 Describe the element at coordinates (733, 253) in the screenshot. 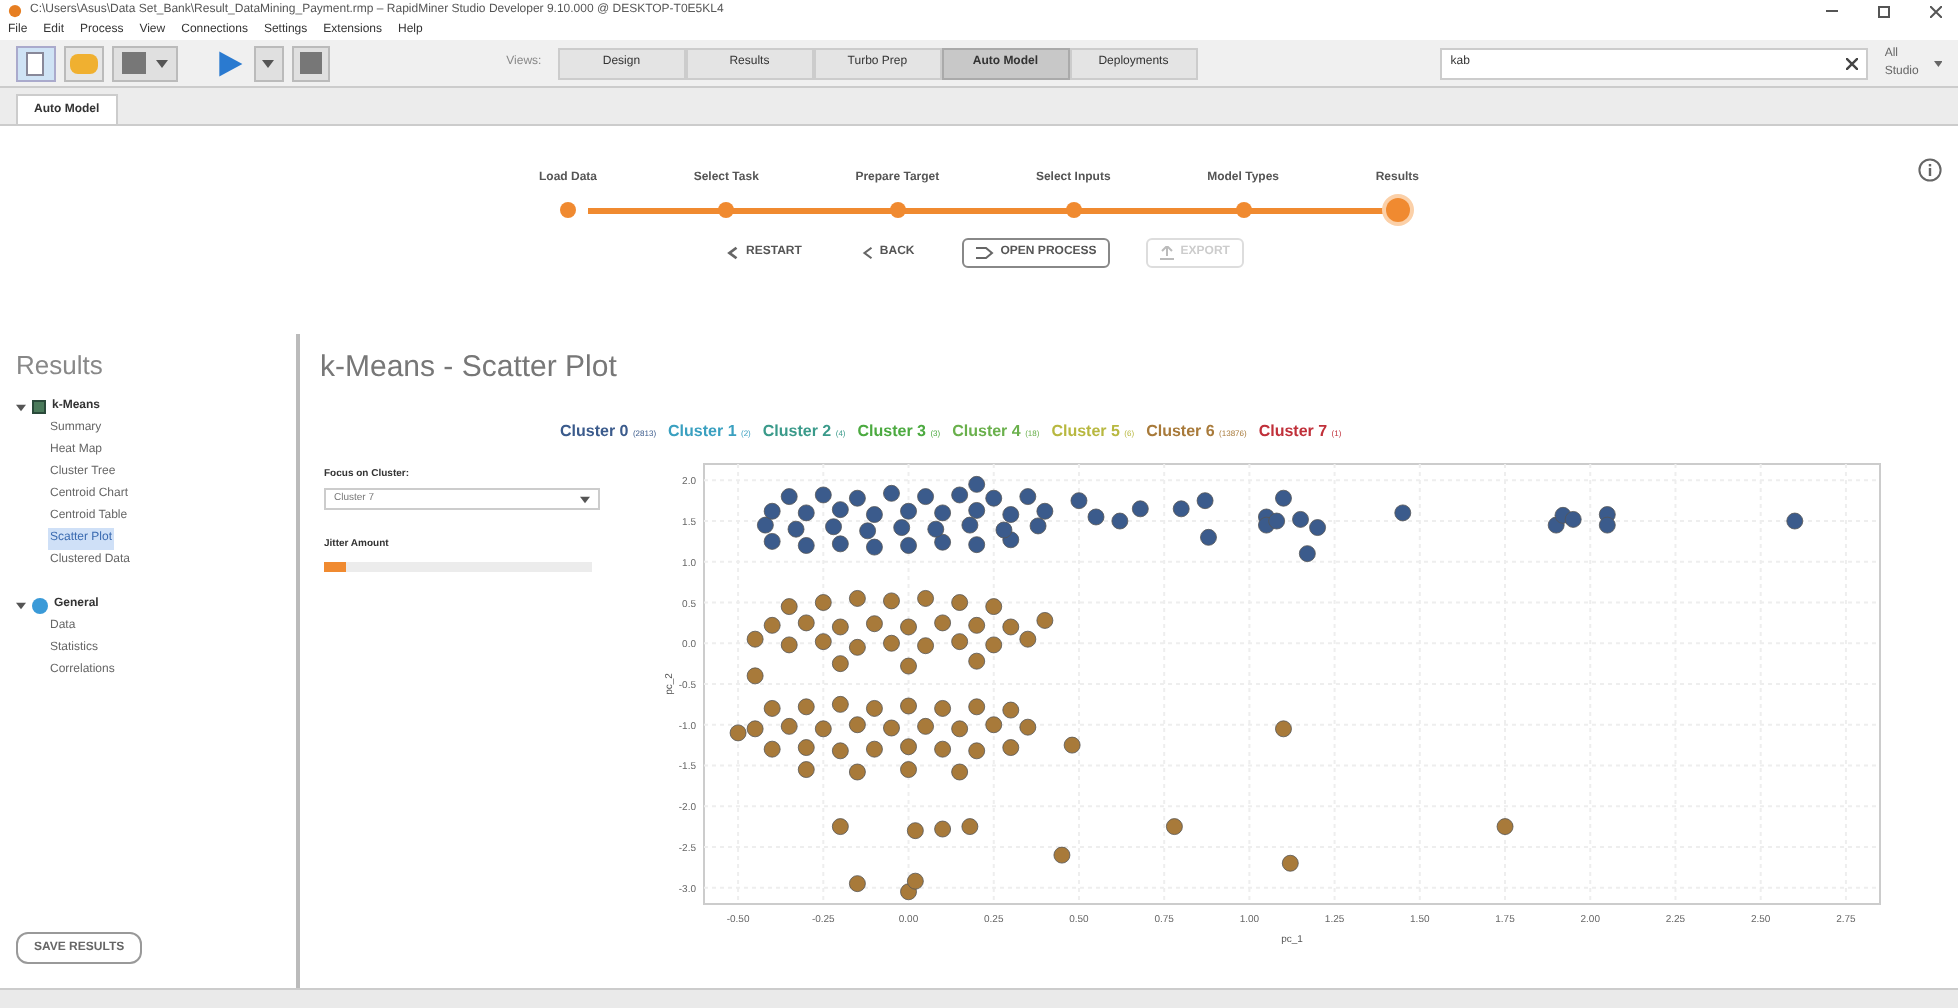

I see `double-chevron-icon` at that location.